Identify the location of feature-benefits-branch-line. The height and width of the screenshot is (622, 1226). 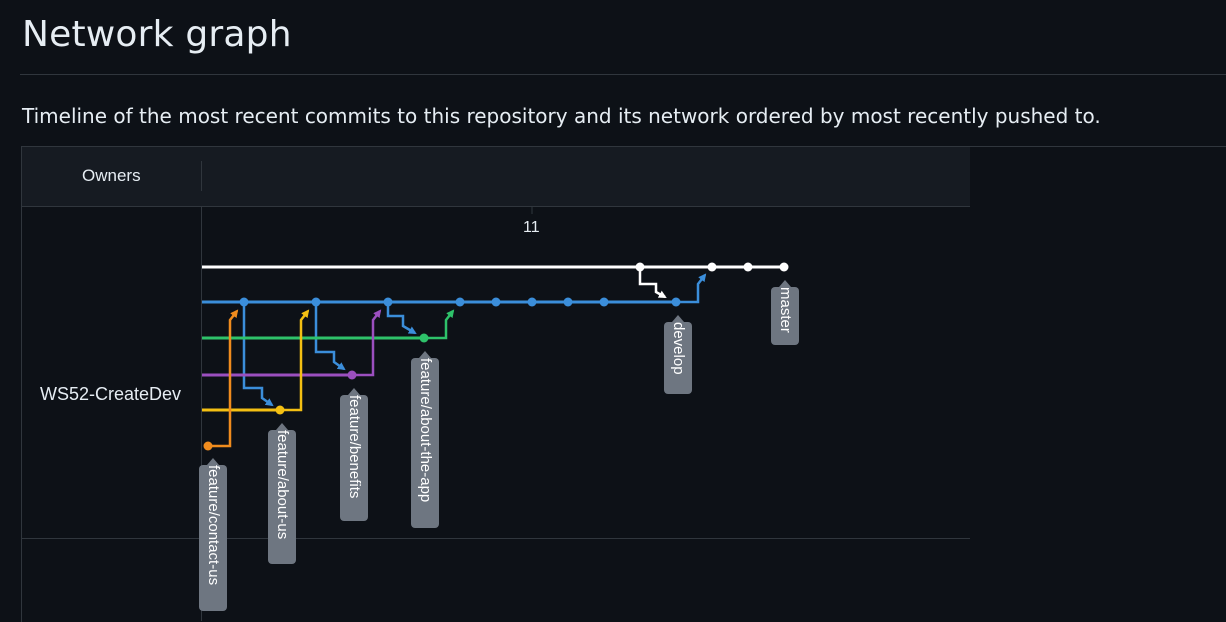
(292, 344).